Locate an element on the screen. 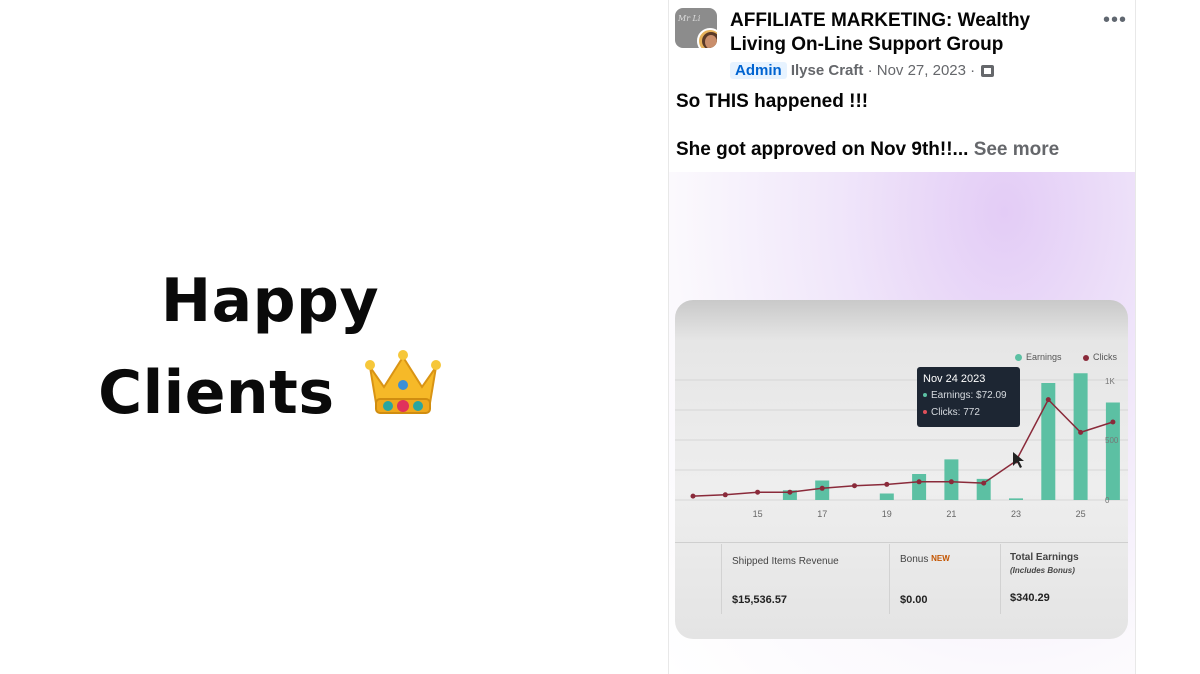 This screenshot has height=674, width=1200. x-tick-label: 19 is located at coordinates (887, 514).